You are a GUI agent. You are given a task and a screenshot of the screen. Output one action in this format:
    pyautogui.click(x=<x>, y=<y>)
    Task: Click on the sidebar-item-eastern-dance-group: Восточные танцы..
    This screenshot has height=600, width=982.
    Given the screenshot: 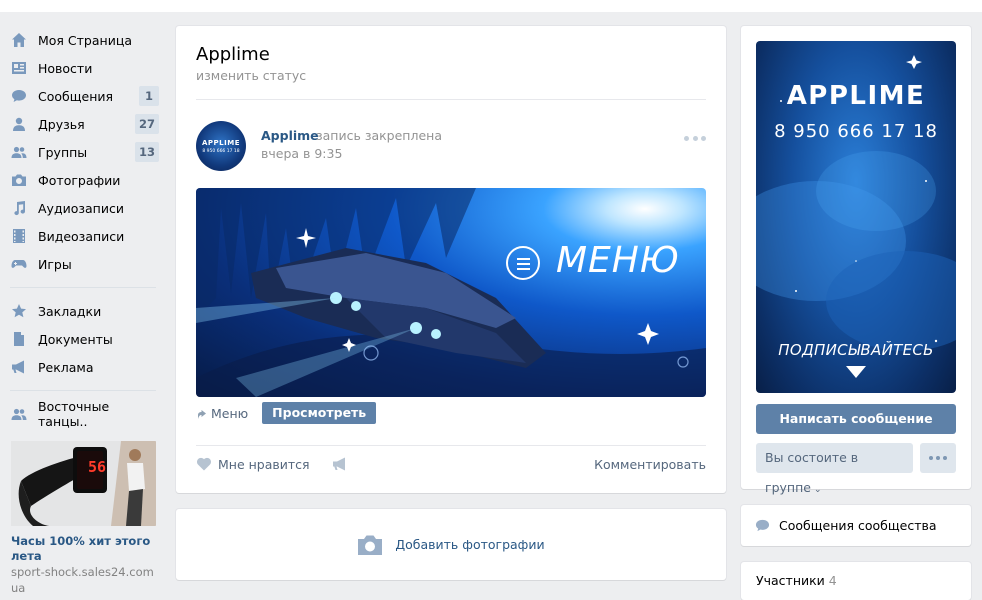 What is the action you would take?
    pyautogui.click(x=84, y=414)
    